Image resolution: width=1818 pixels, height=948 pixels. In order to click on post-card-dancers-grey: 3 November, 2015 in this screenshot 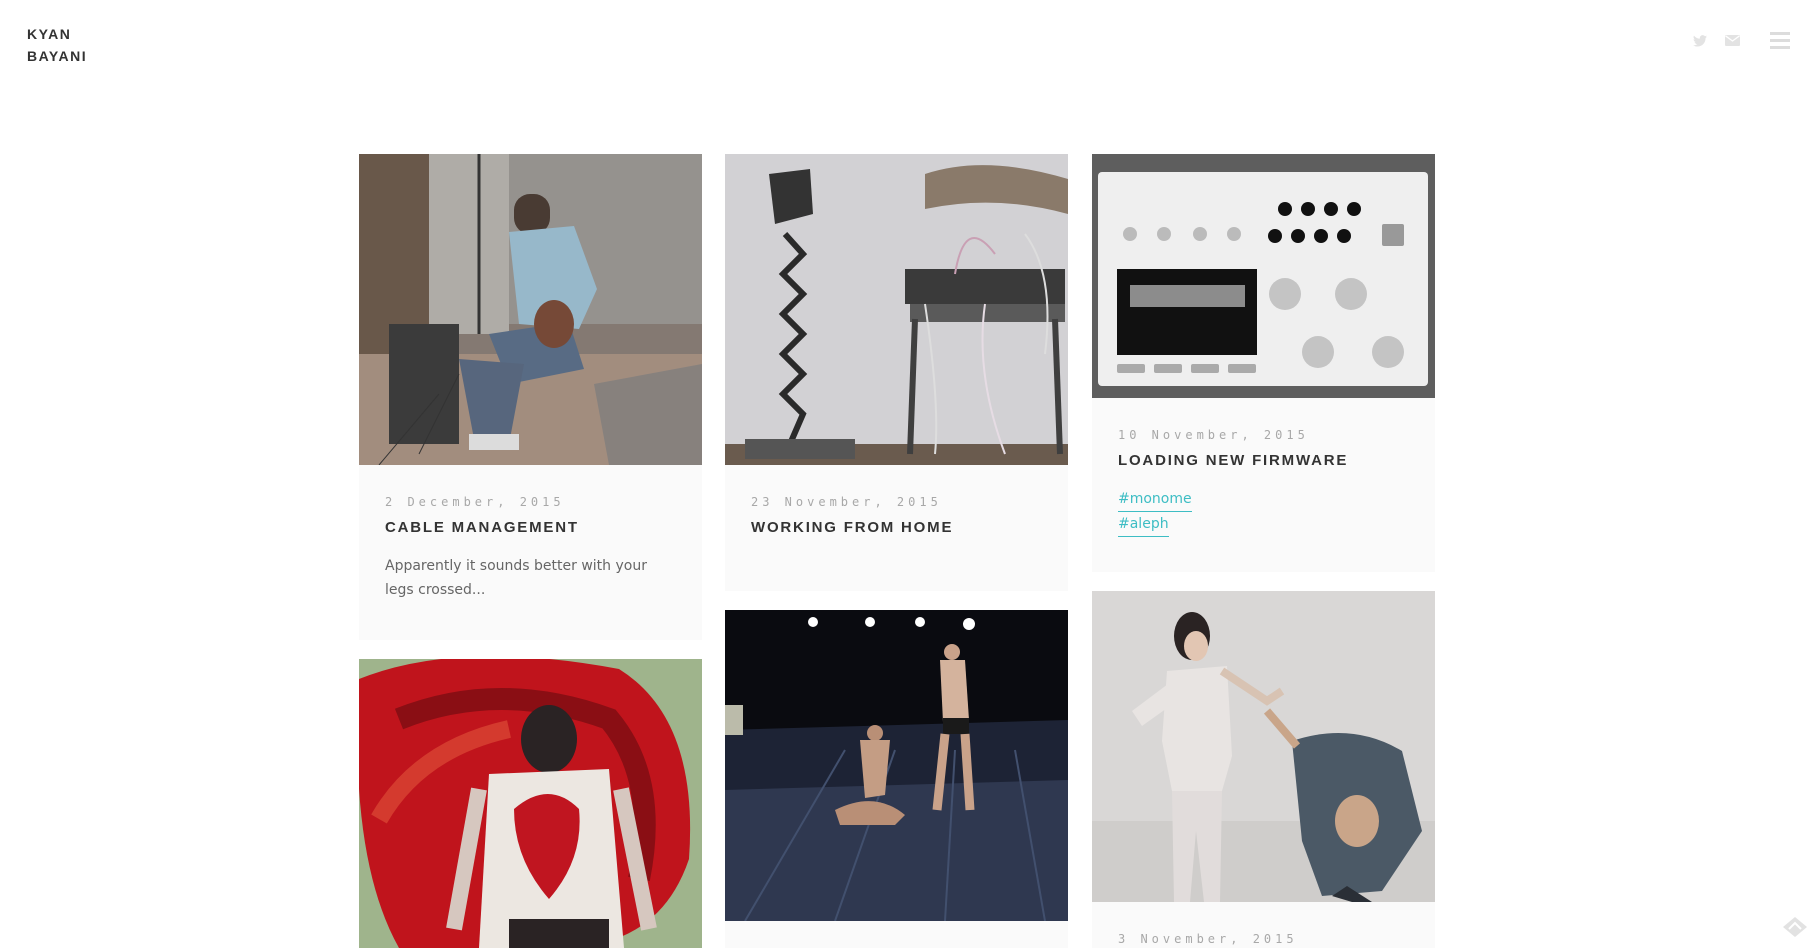, I will do `click(1263, 769)`.